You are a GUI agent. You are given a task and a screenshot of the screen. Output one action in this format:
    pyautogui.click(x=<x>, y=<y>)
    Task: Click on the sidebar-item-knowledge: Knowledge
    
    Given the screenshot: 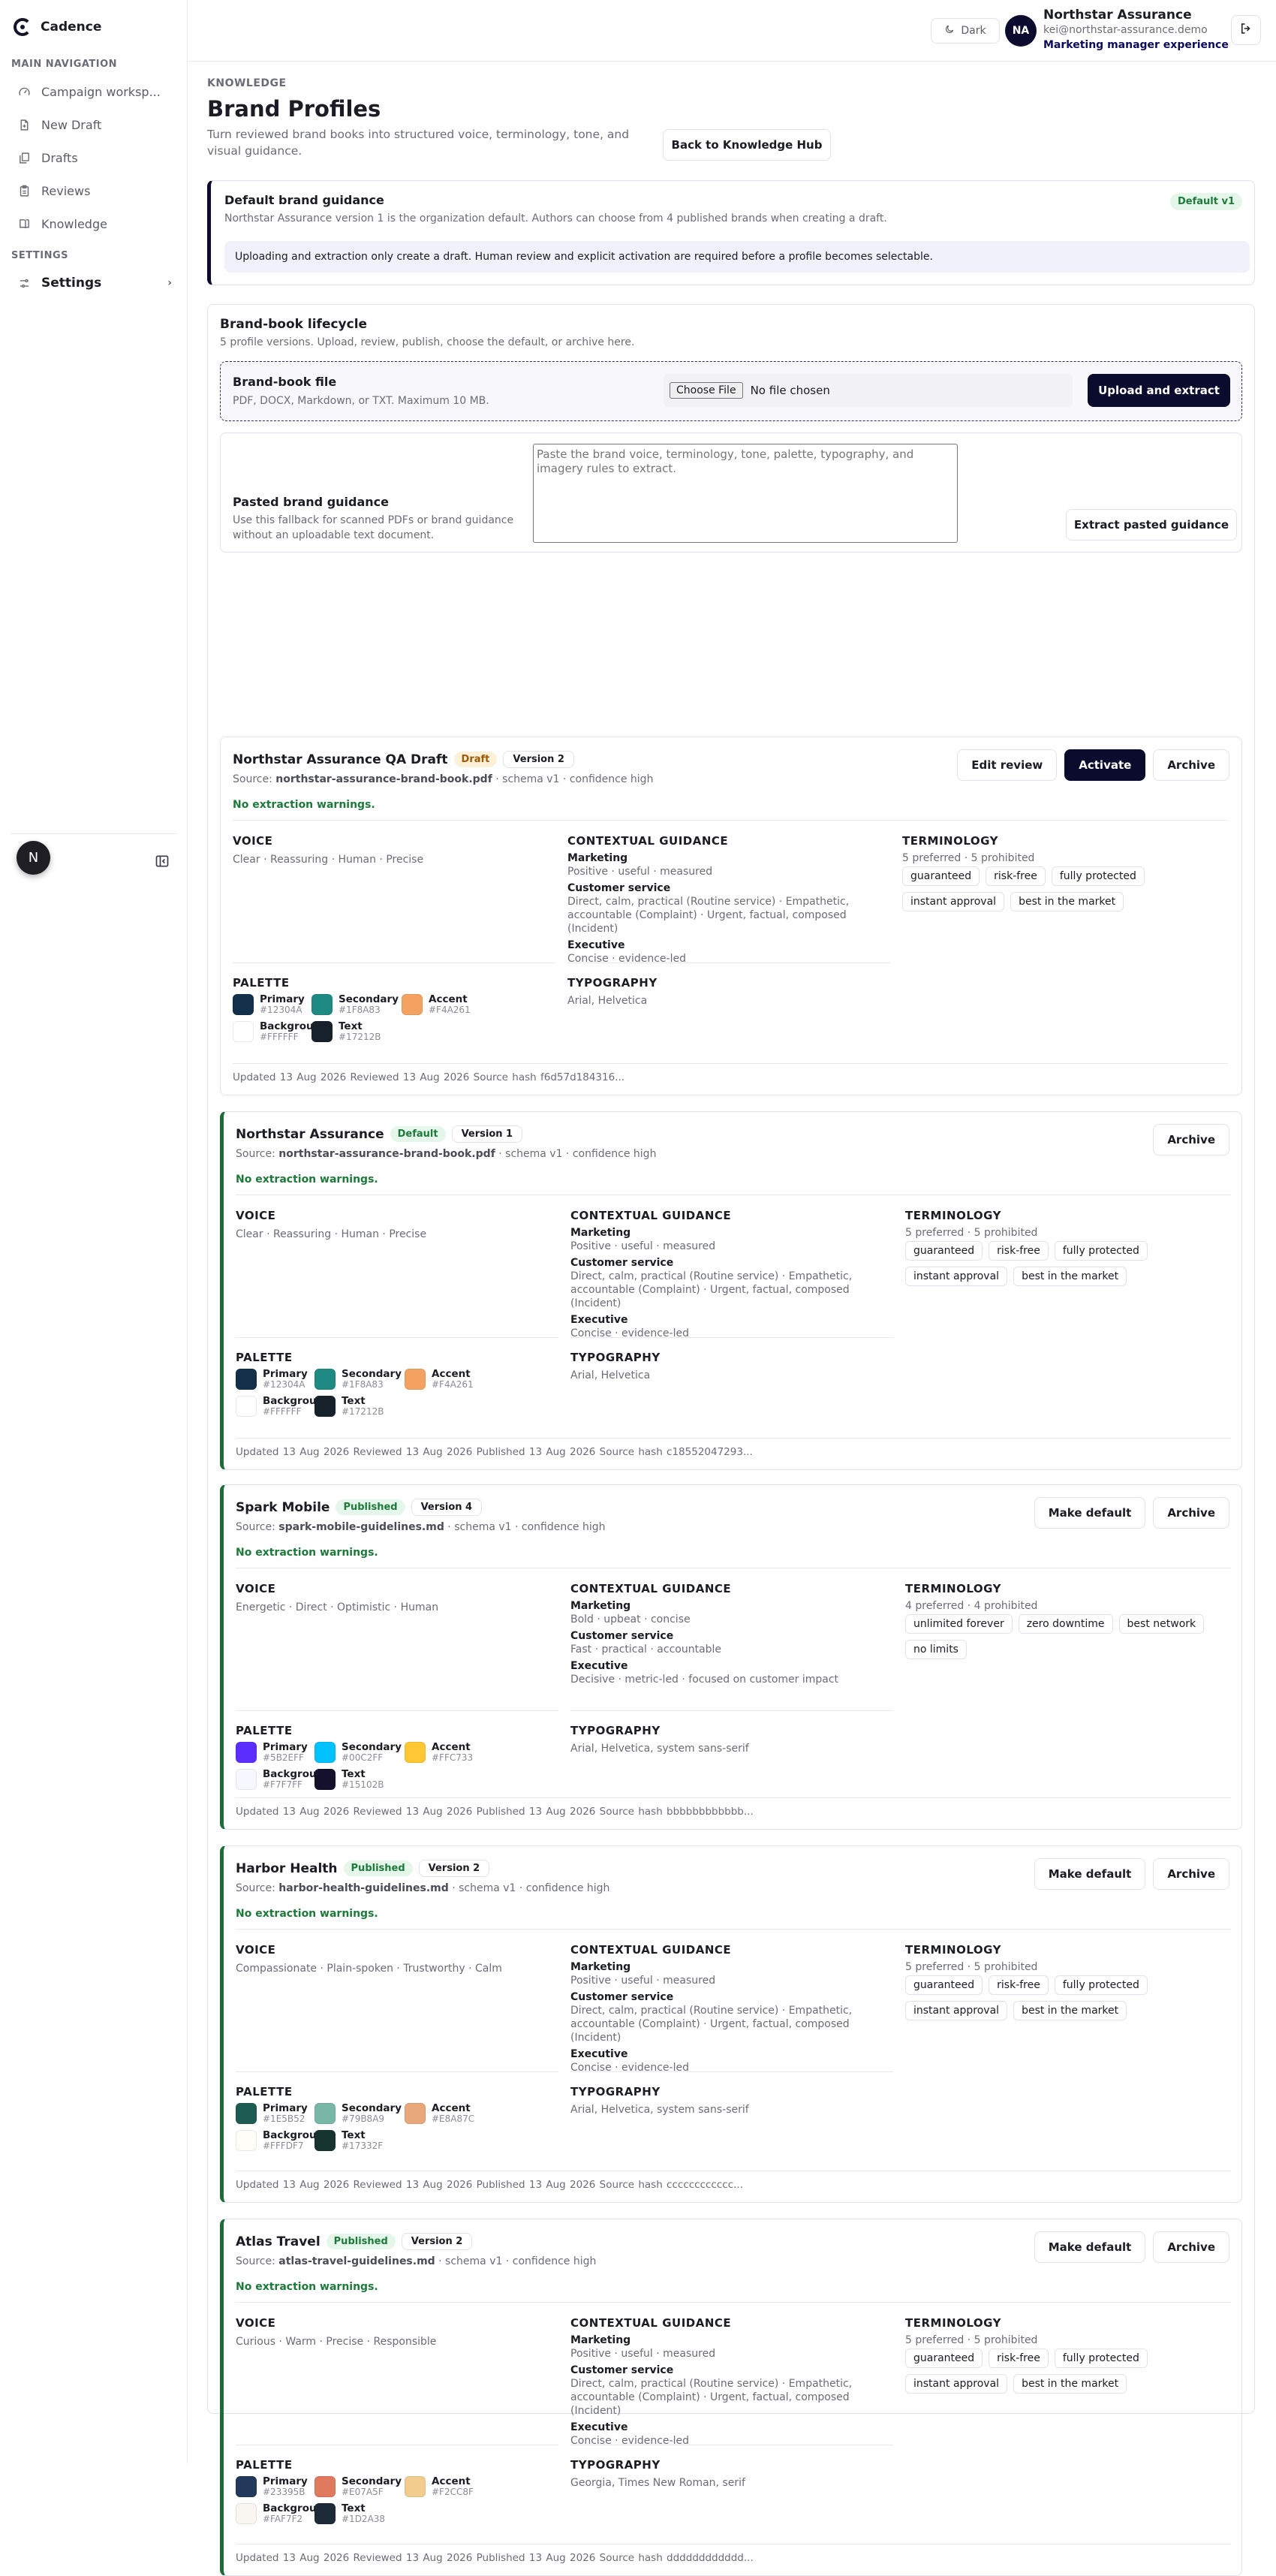 What is the action you would take?
    pyautogui.click(x=95, y=224)
    